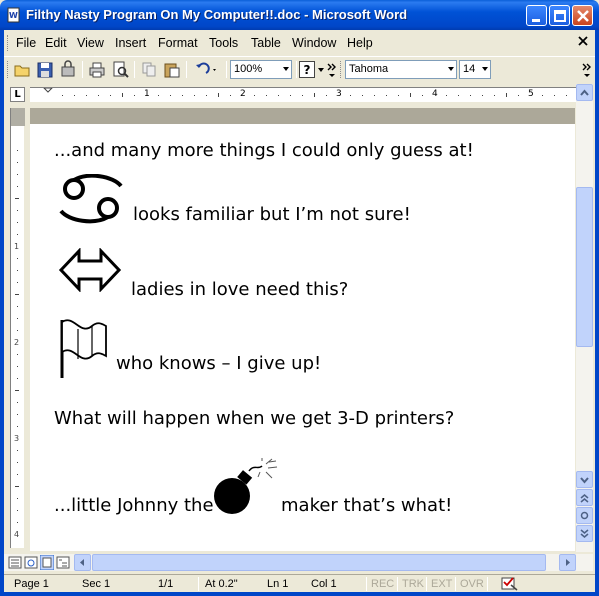 Image resolution: width=599 pixels, height=596 pixels. What do you see at coordinates (165, 584) in the screenshot?
I see `status-page-count: 1/1` at bounding box center [165, 584].